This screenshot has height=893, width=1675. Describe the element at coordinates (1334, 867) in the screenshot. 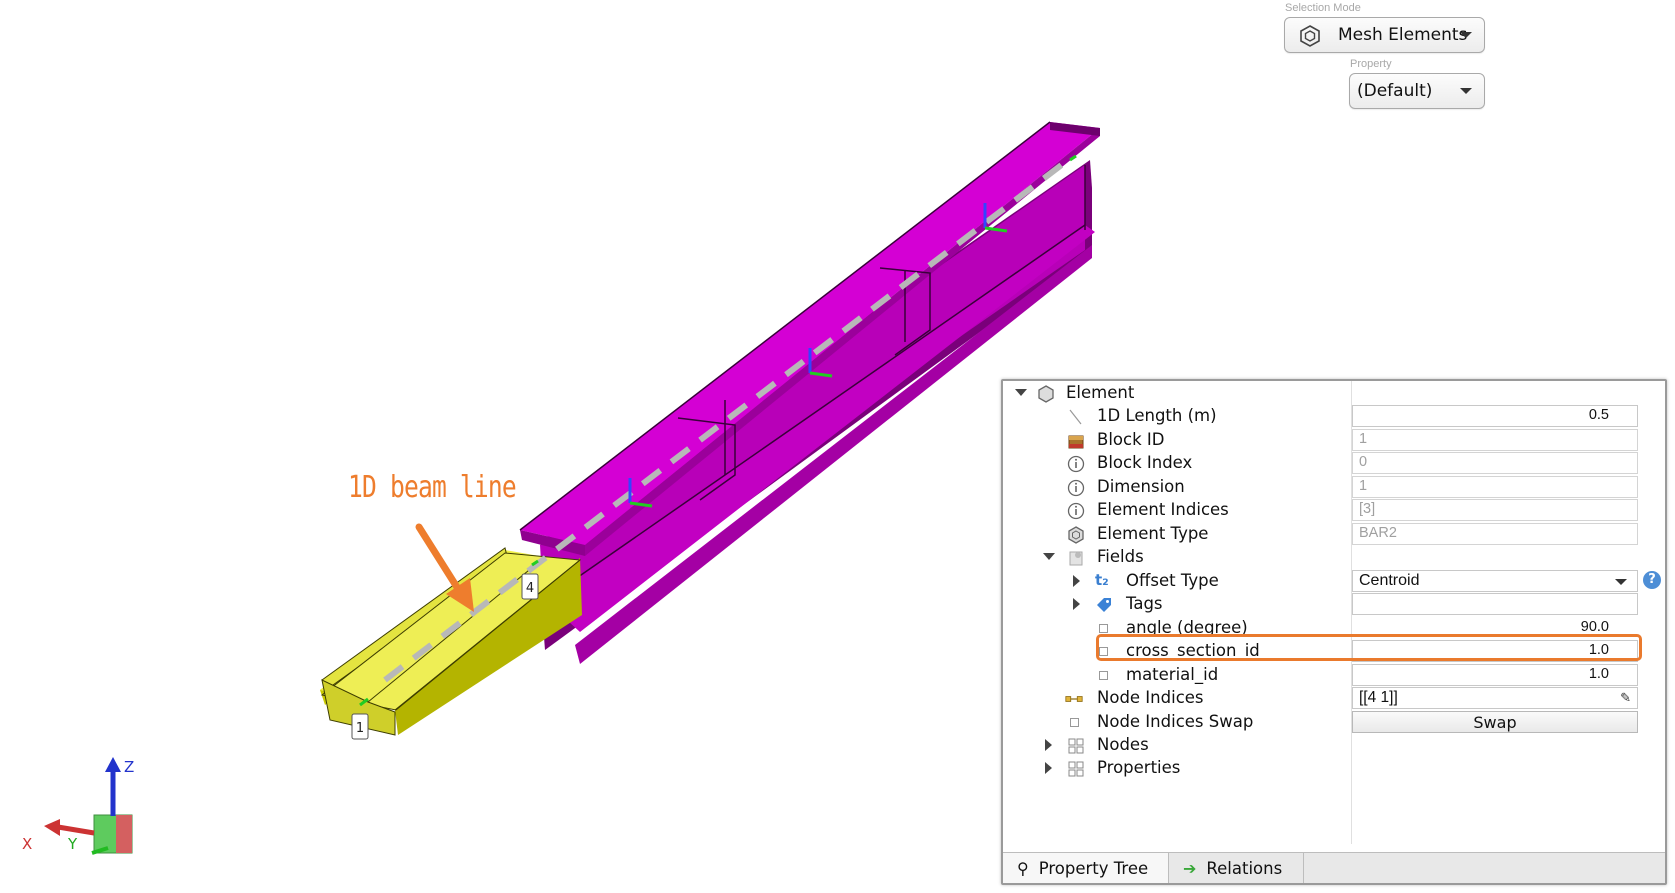

I see `panel-tab-bar: ⚲ Property Tree ➔ Relations` at that location.